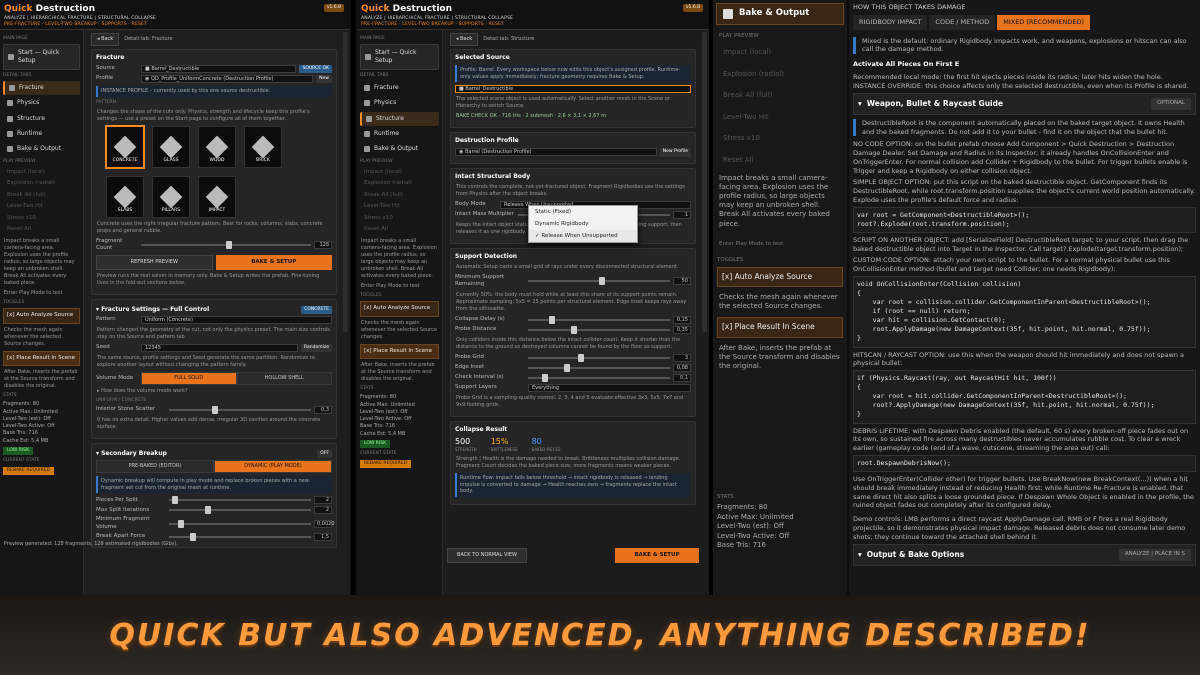  What do you see at coordinates (609, 387) in the screenshot?
I see `support-layers-dropdown: Everything` at bounding box center [609, 387].